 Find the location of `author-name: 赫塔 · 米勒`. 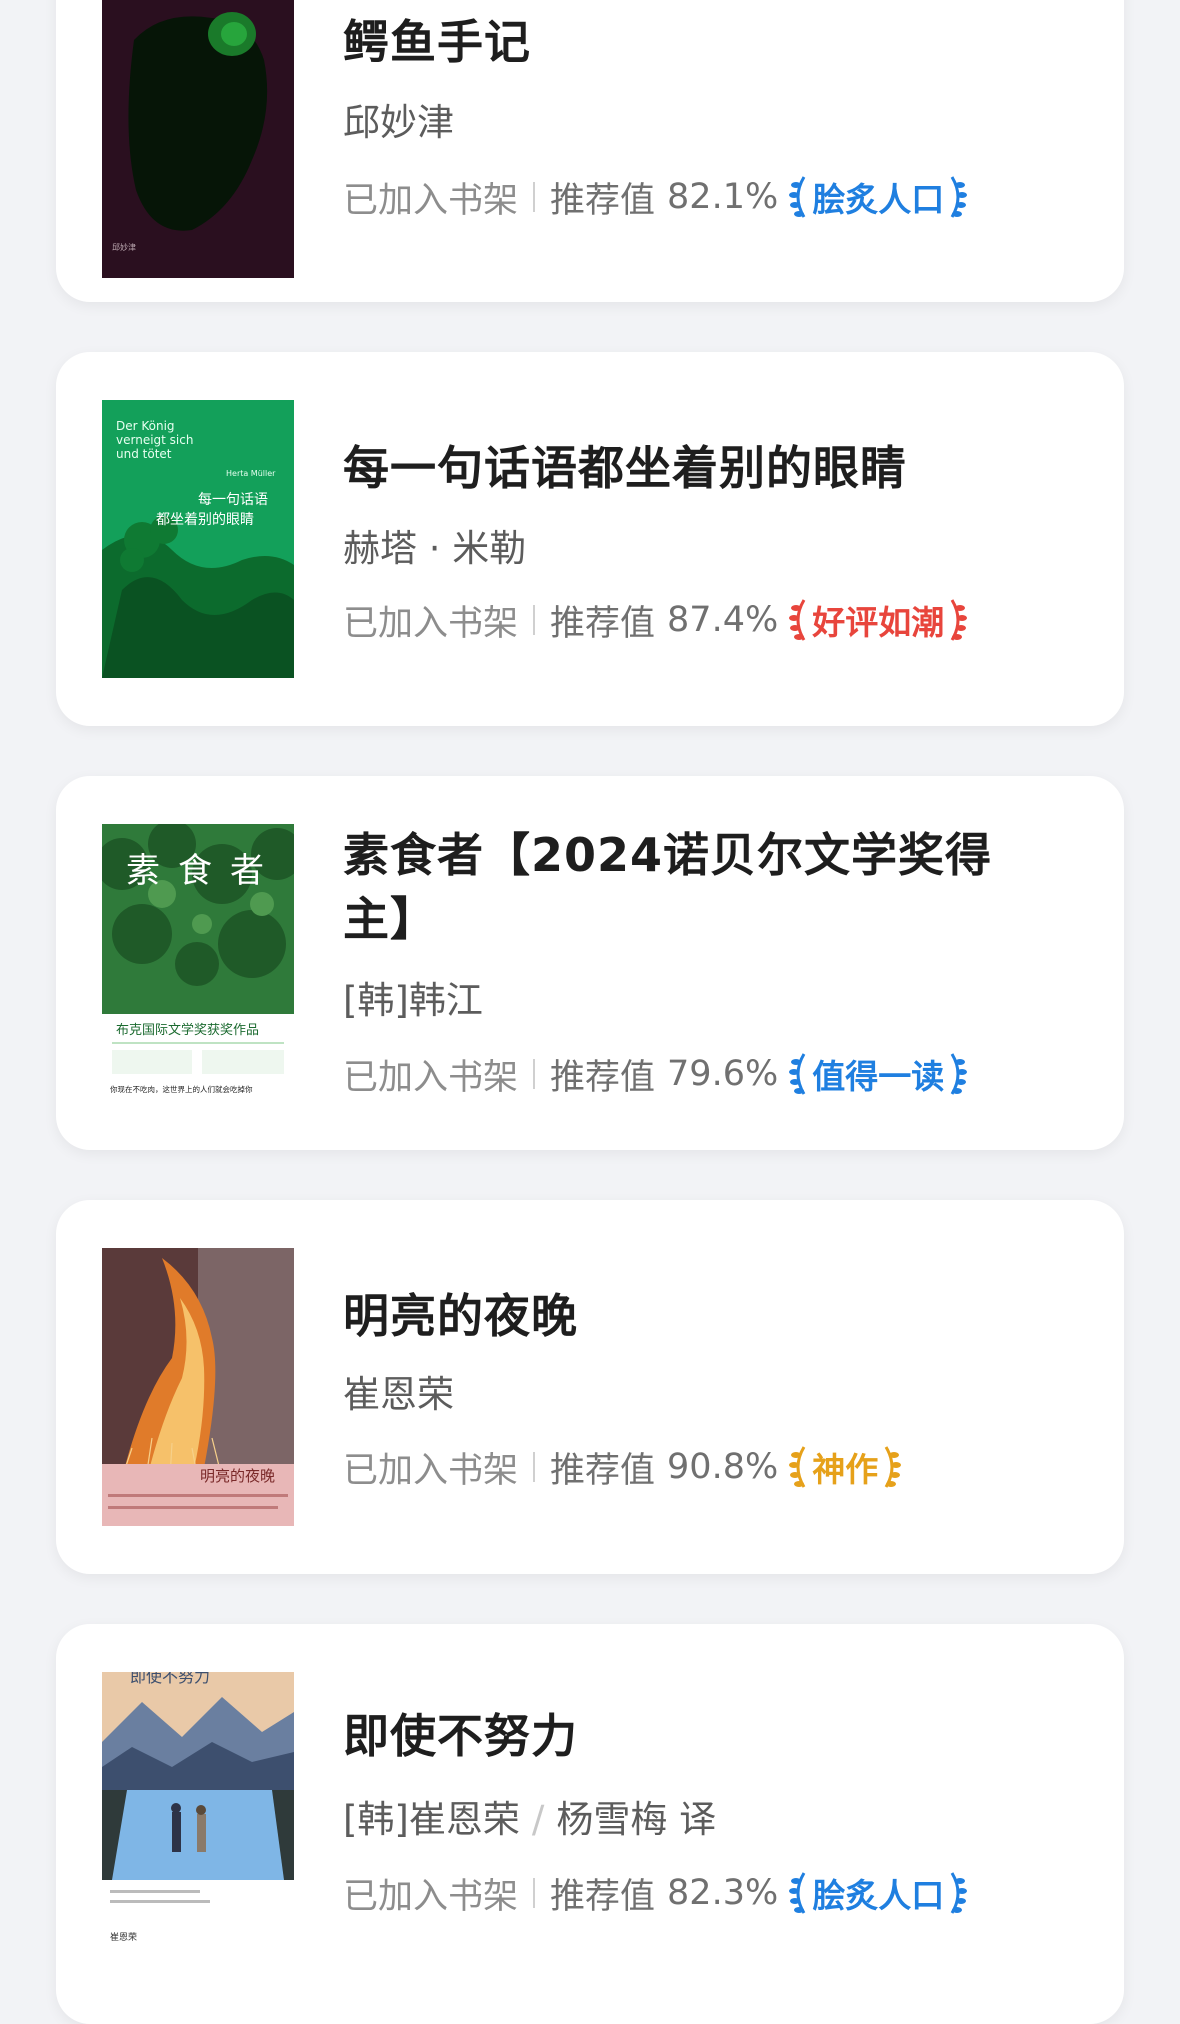

author-name: 赫塔 · 米勒 is located at coordinates (434, 548).